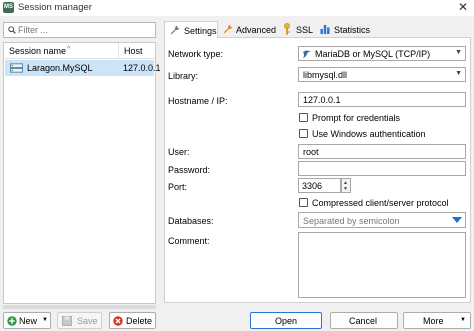  I want to click on tab-advanced: Advanced, so click(249, 29).